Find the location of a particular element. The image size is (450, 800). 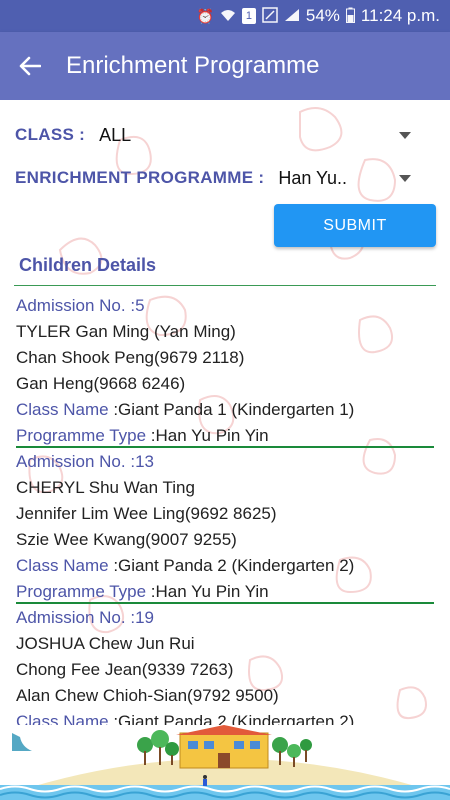

wifi-icon is located at coordinates (228, 16).